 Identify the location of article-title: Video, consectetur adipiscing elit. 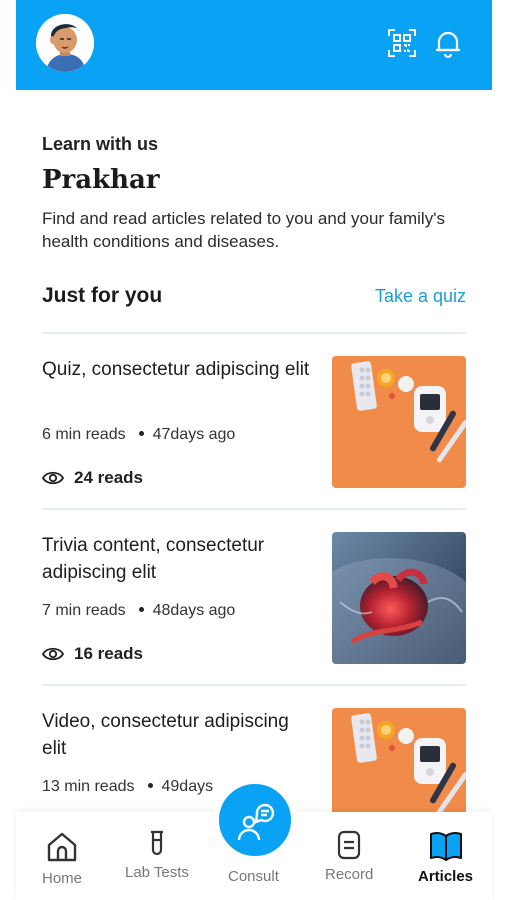
(165, 735).